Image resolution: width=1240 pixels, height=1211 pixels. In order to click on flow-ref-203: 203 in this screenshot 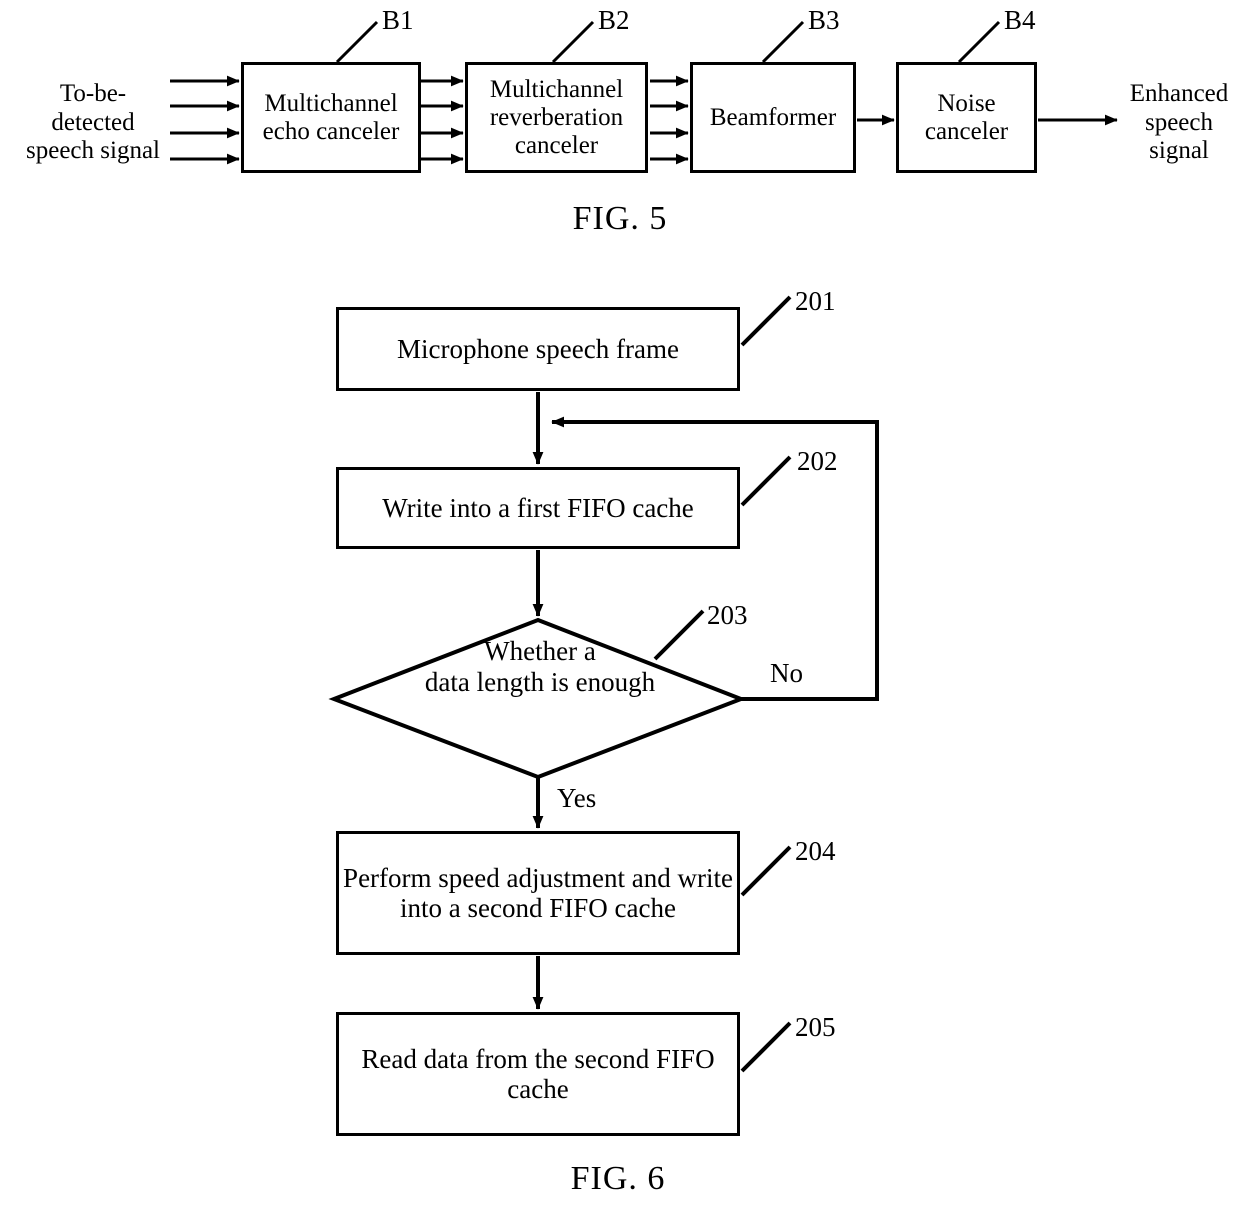, I will do `click(727, 615)`.